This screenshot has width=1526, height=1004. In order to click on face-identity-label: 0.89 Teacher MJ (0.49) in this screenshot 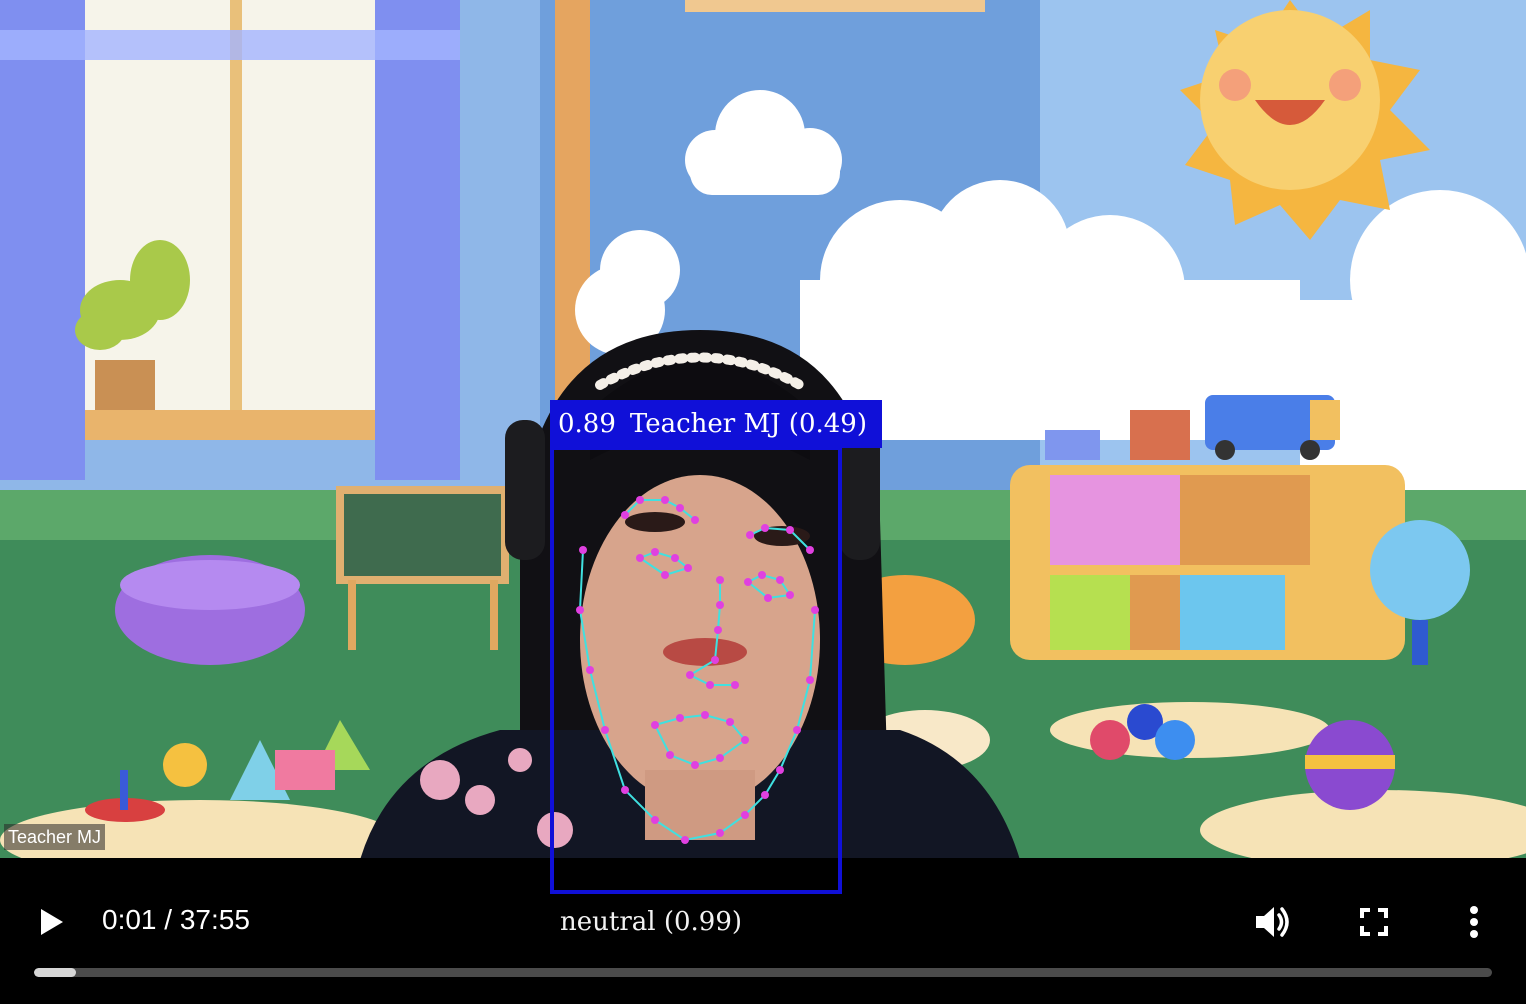, I will do `click(716, 424)`.